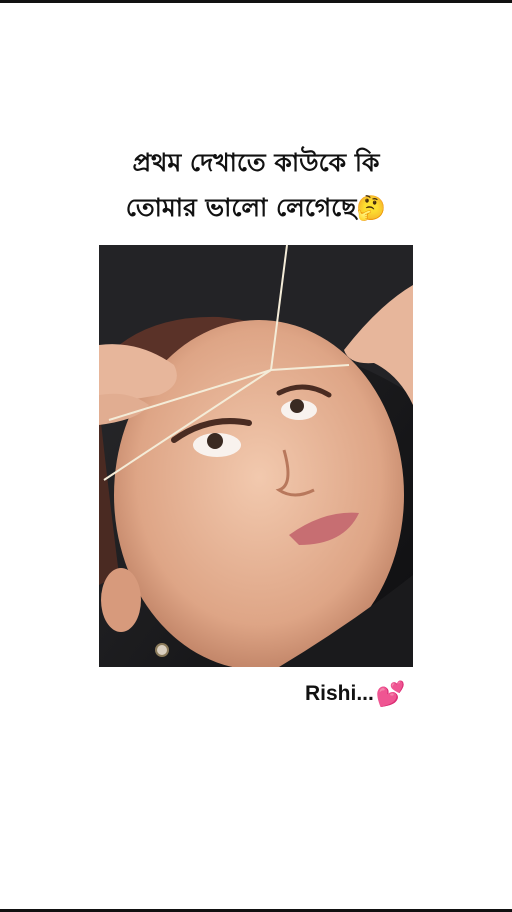 This screenshot has width=512, height=912. I want to click on signature: Rishi... 💕, so click(355, 694).